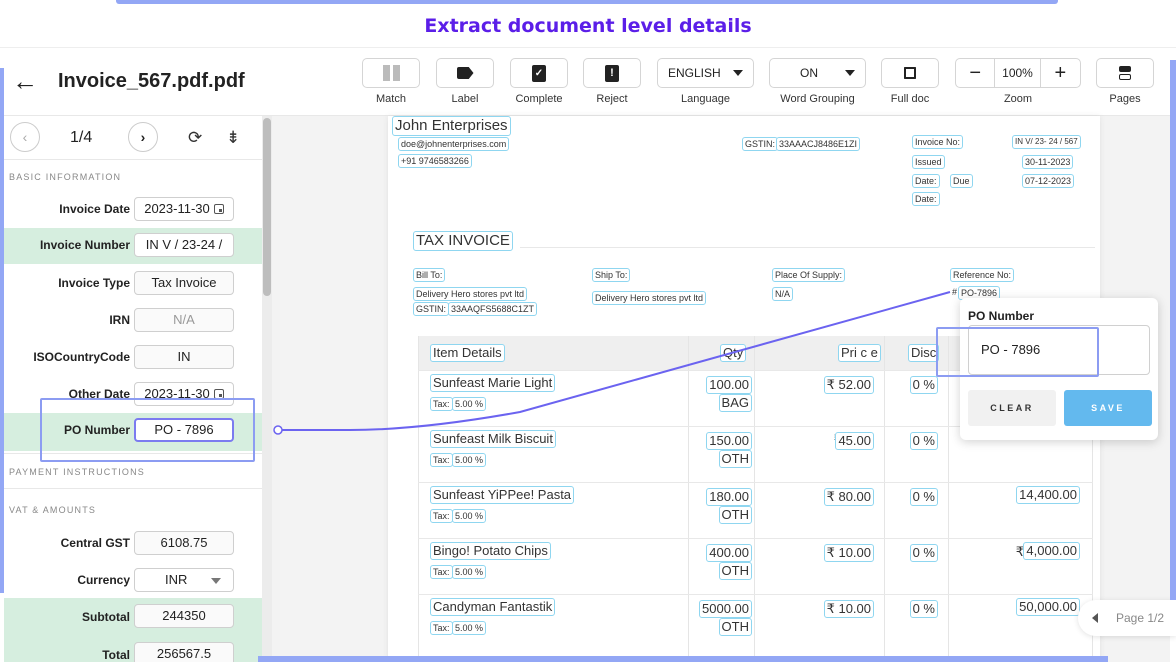  I want to click on invoice-type-input: Tax Invoice, so click(184, 283).